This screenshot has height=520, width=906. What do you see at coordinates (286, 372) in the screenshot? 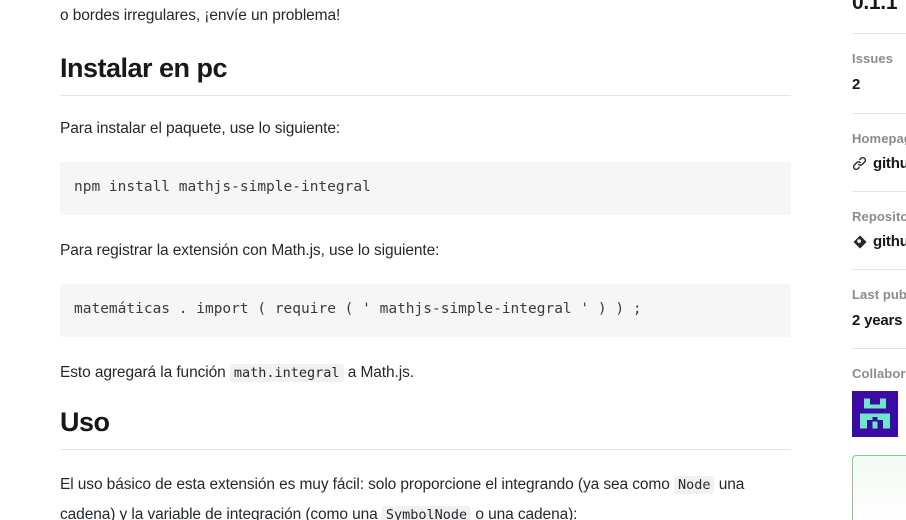
I see `inline-code-math-integral: math.integral` at bounding box center [286, 372].